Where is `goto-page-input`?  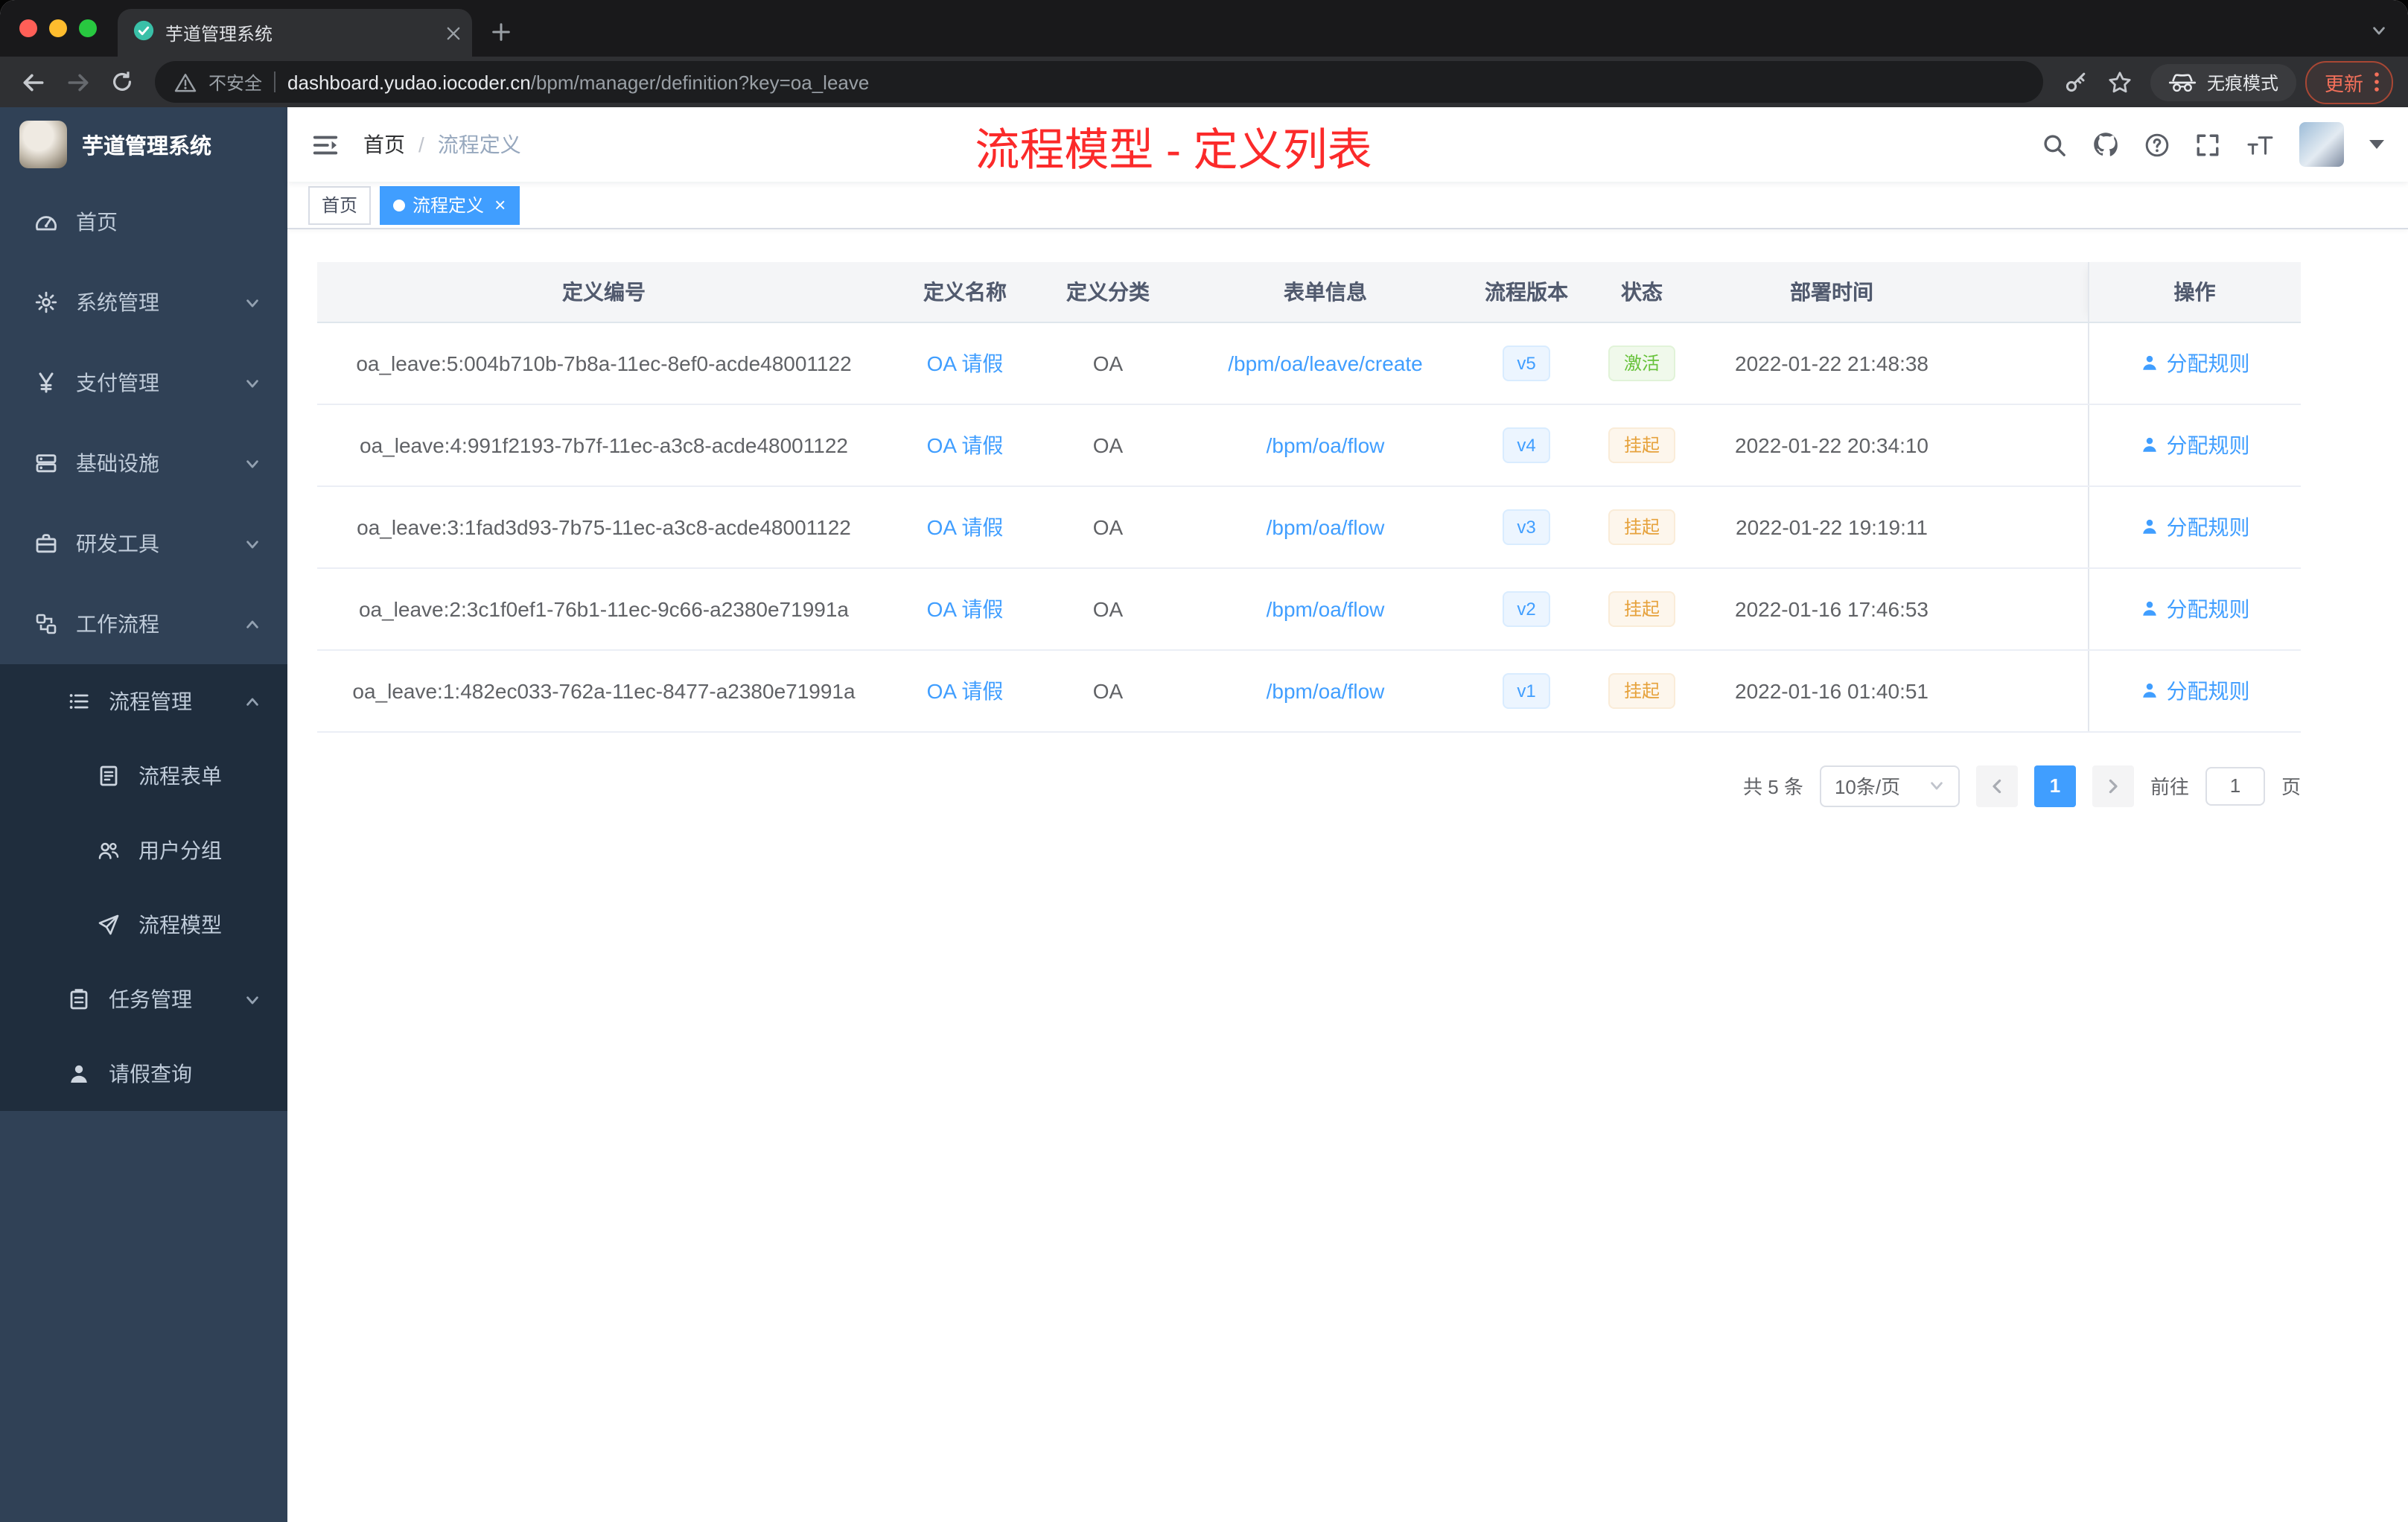
goto-page-input is located at coordinates (2235, 785).